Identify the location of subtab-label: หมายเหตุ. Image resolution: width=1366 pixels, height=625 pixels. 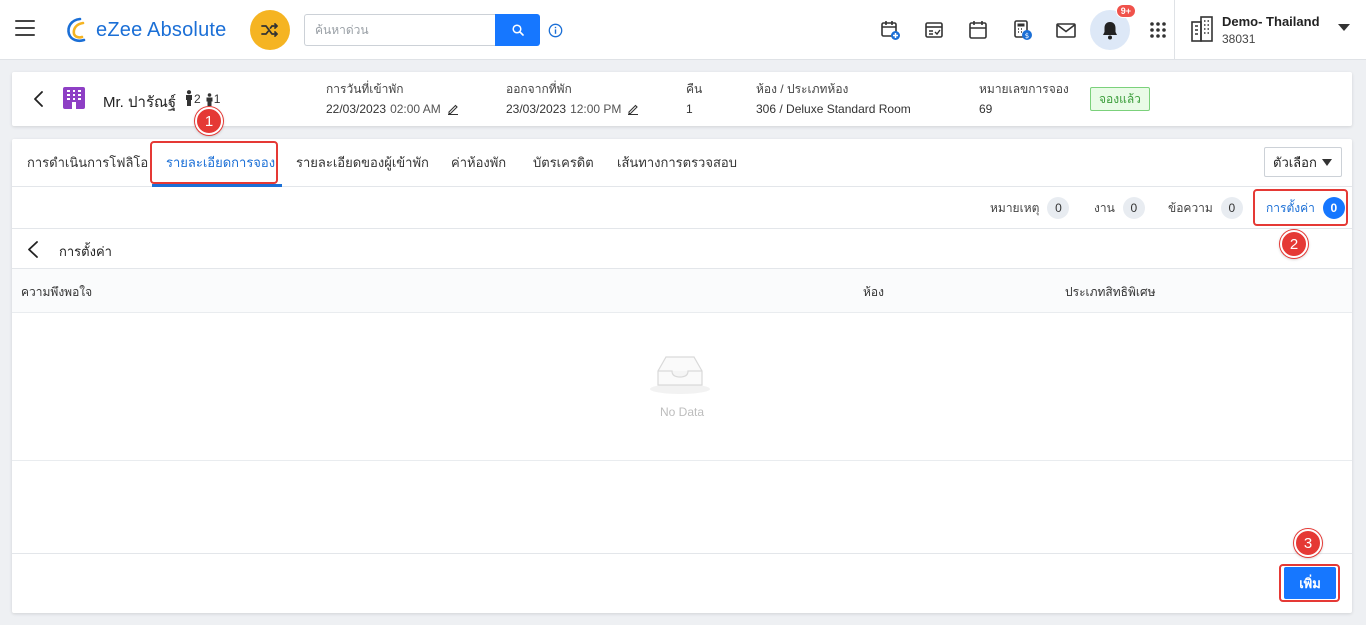
(1015, 207).